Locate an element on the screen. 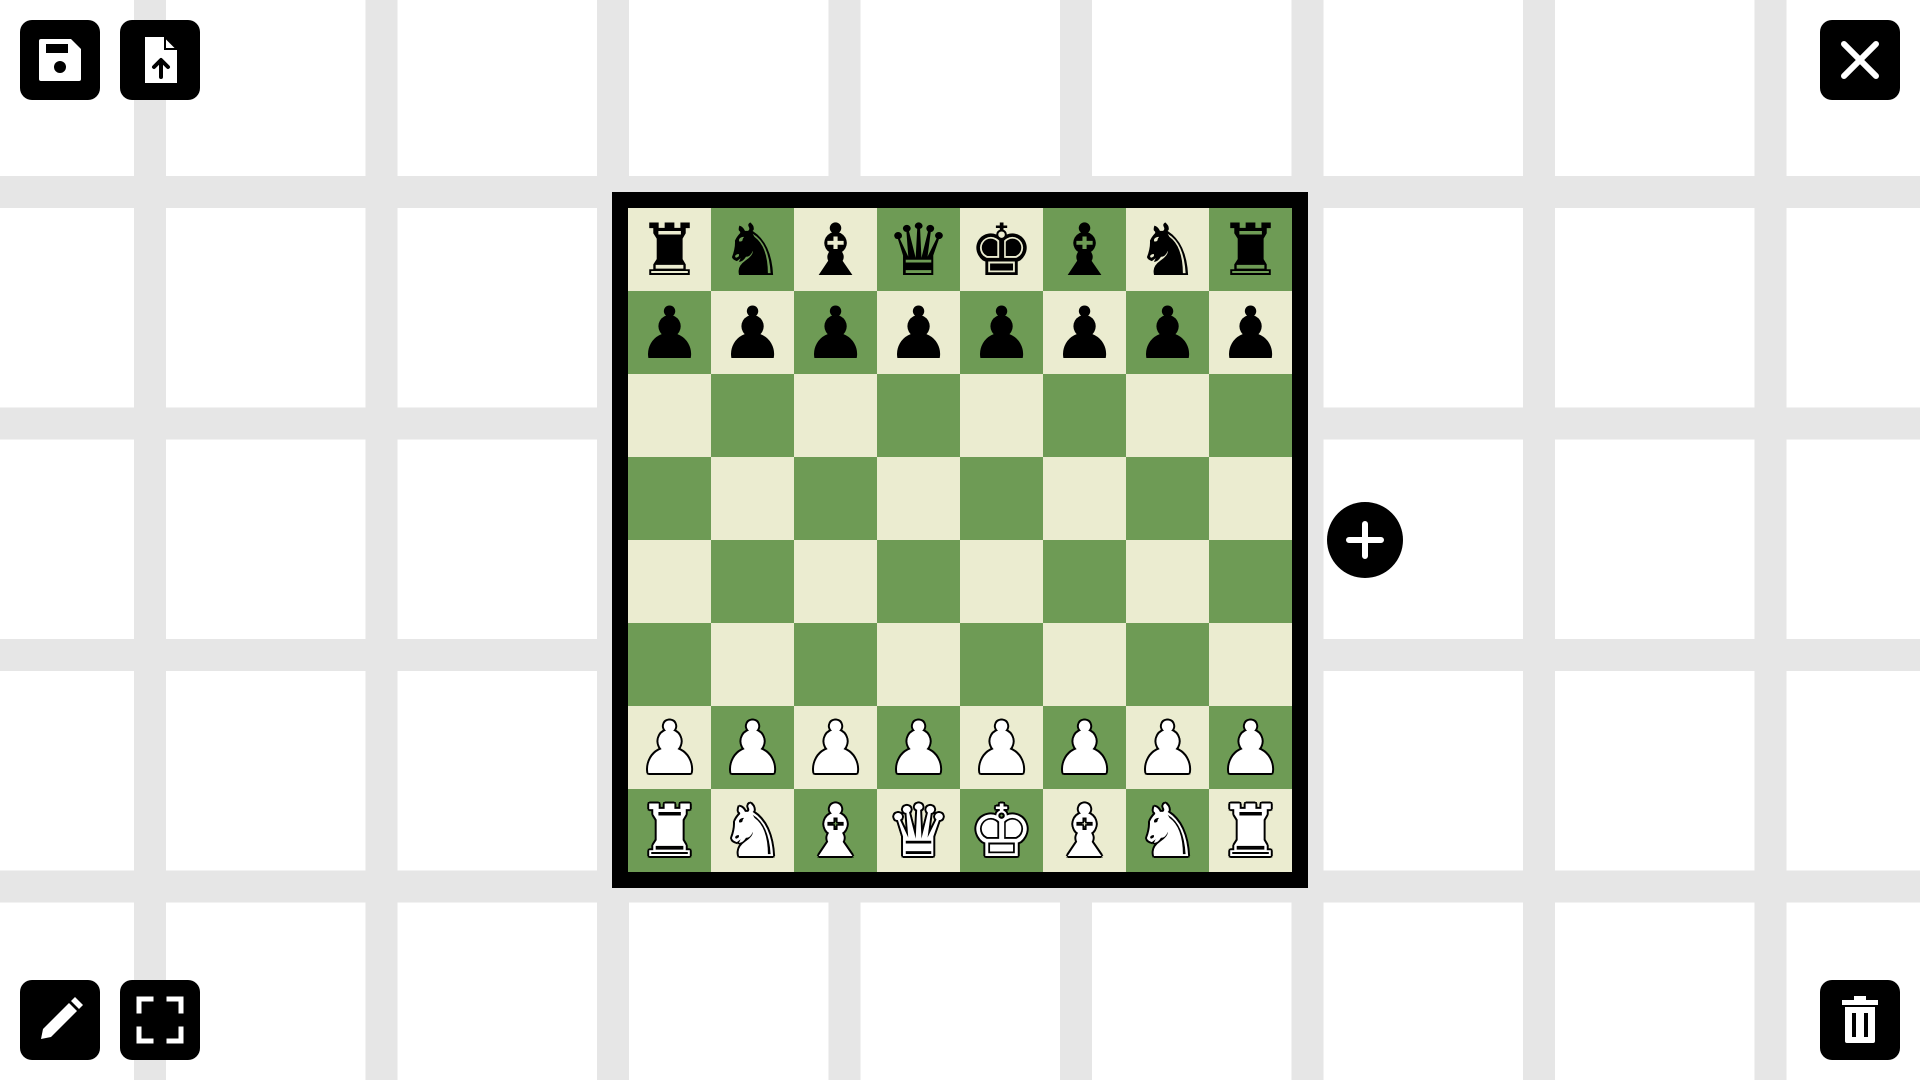 The height and width of the screenshot is (1080, 1920). square-f4 is located at coordinates (1084, 581).